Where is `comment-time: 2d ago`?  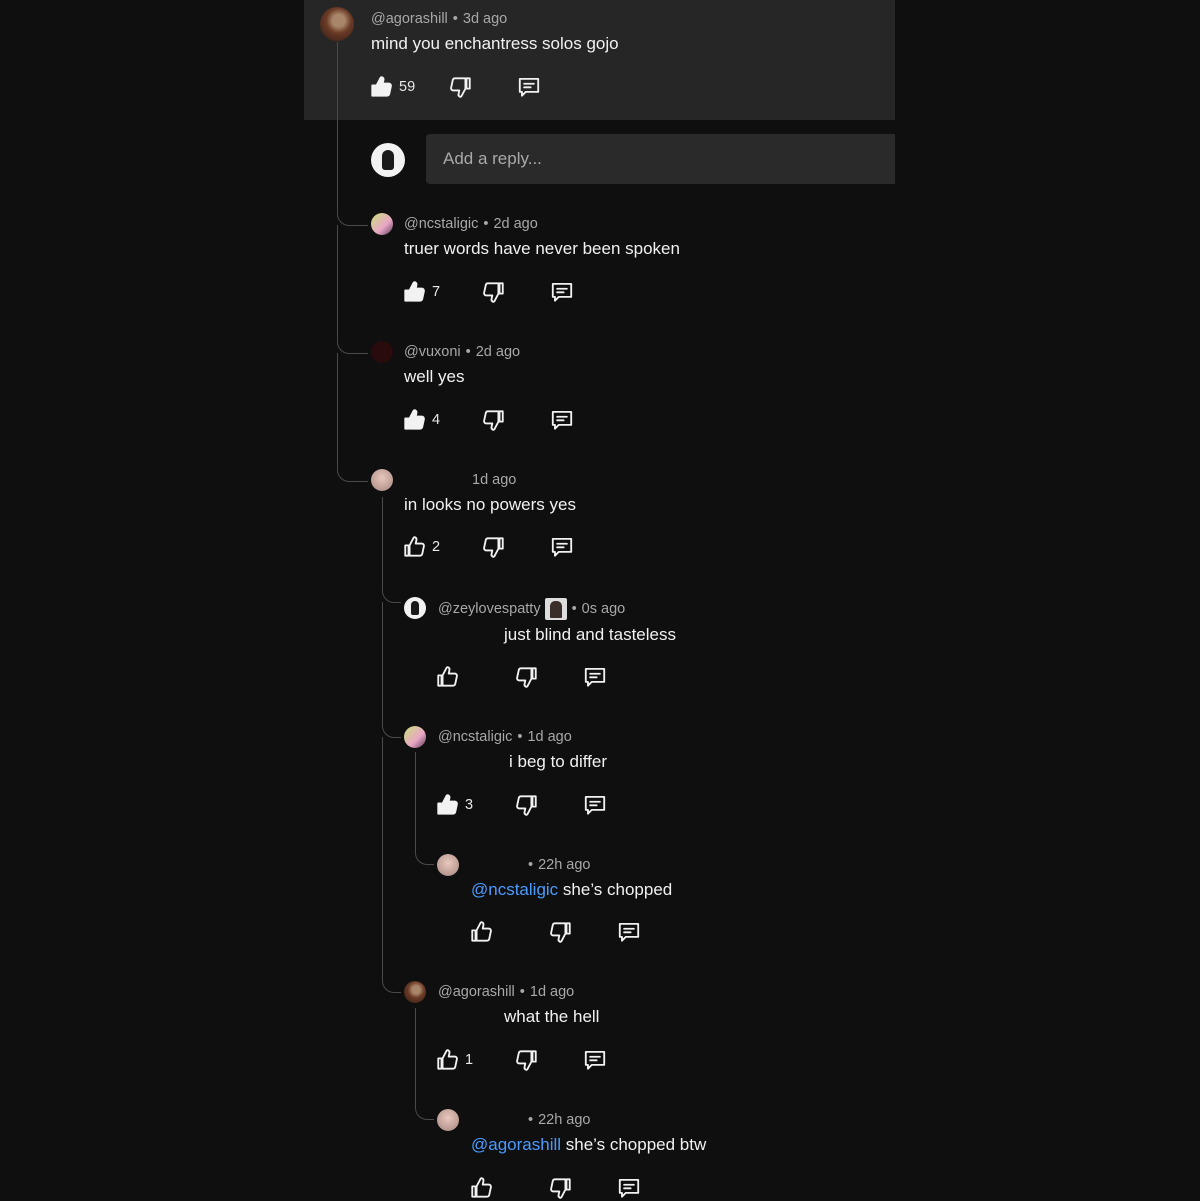 comment-time: 2d ago is located at coordinates (515, 224).